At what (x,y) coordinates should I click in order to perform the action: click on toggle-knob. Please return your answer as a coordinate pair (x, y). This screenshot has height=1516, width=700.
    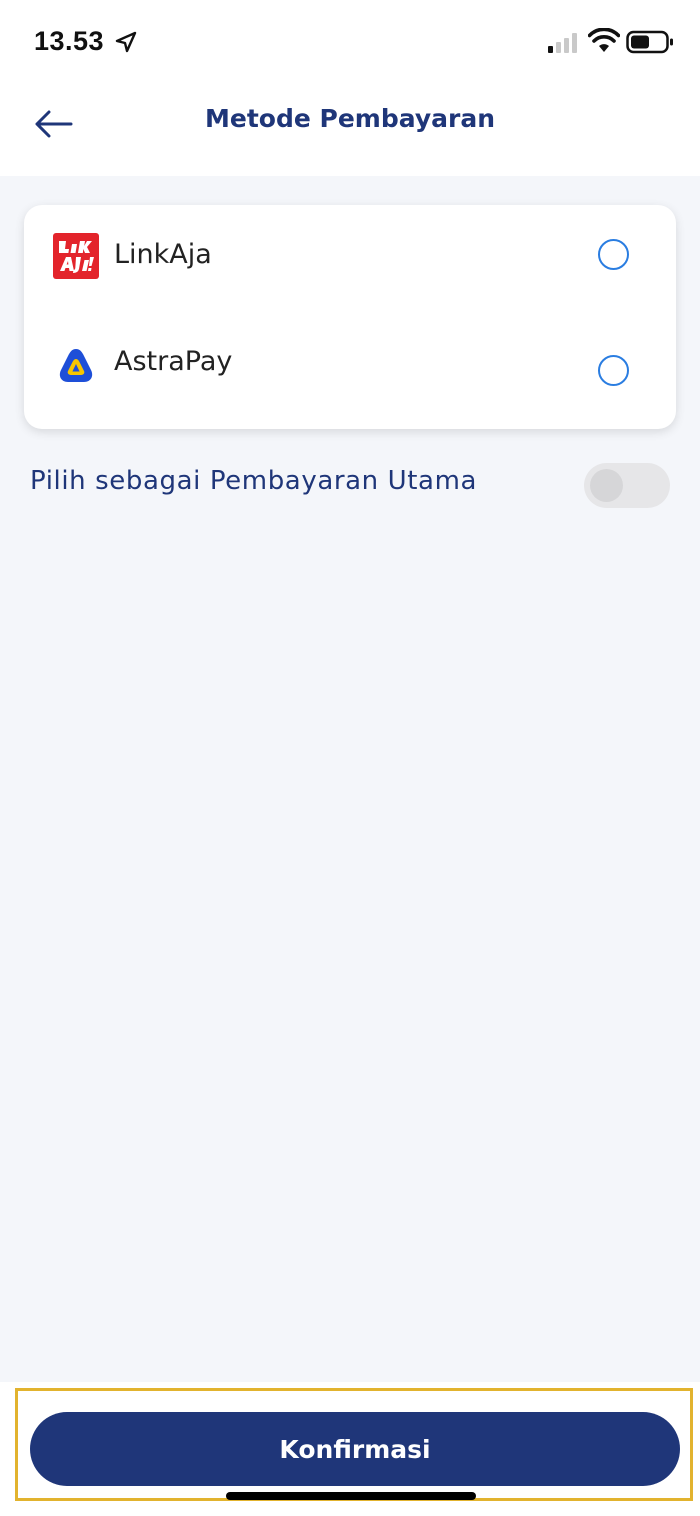
    Looking at the image, I should click on (606, 485).